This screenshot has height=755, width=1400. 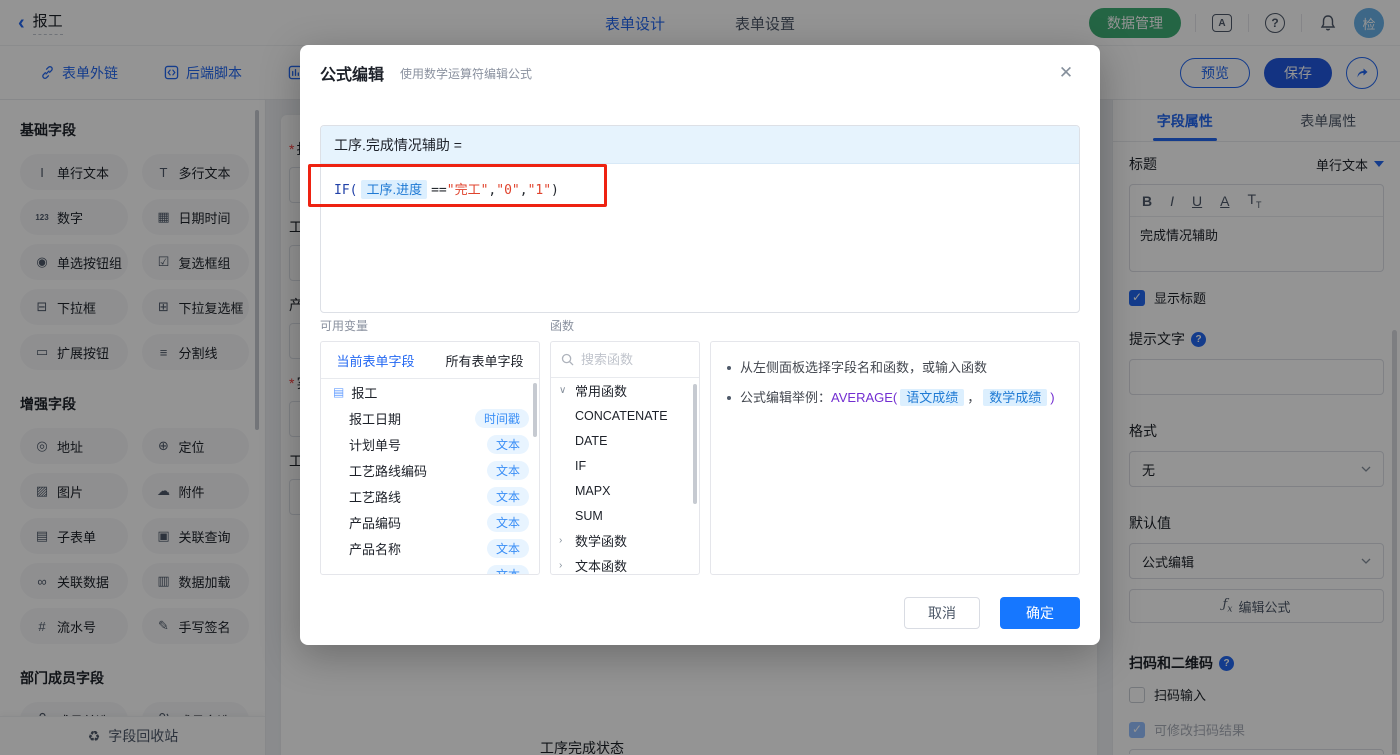 I want to click on formula-lhs: 工序.完成情况辅助 =, so click(x=700, y=145).